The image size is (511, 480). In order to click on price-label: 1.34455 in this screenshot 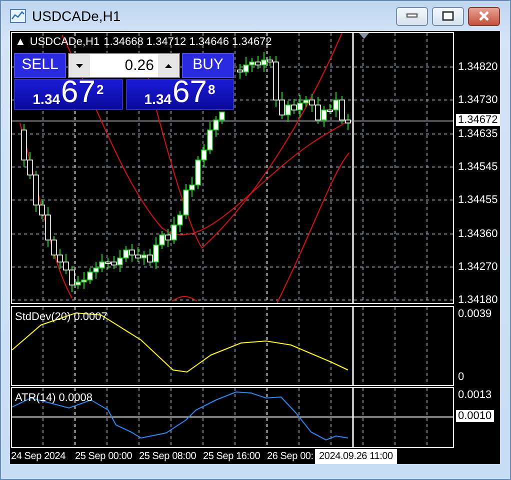, I will do `click(478, 200)`.